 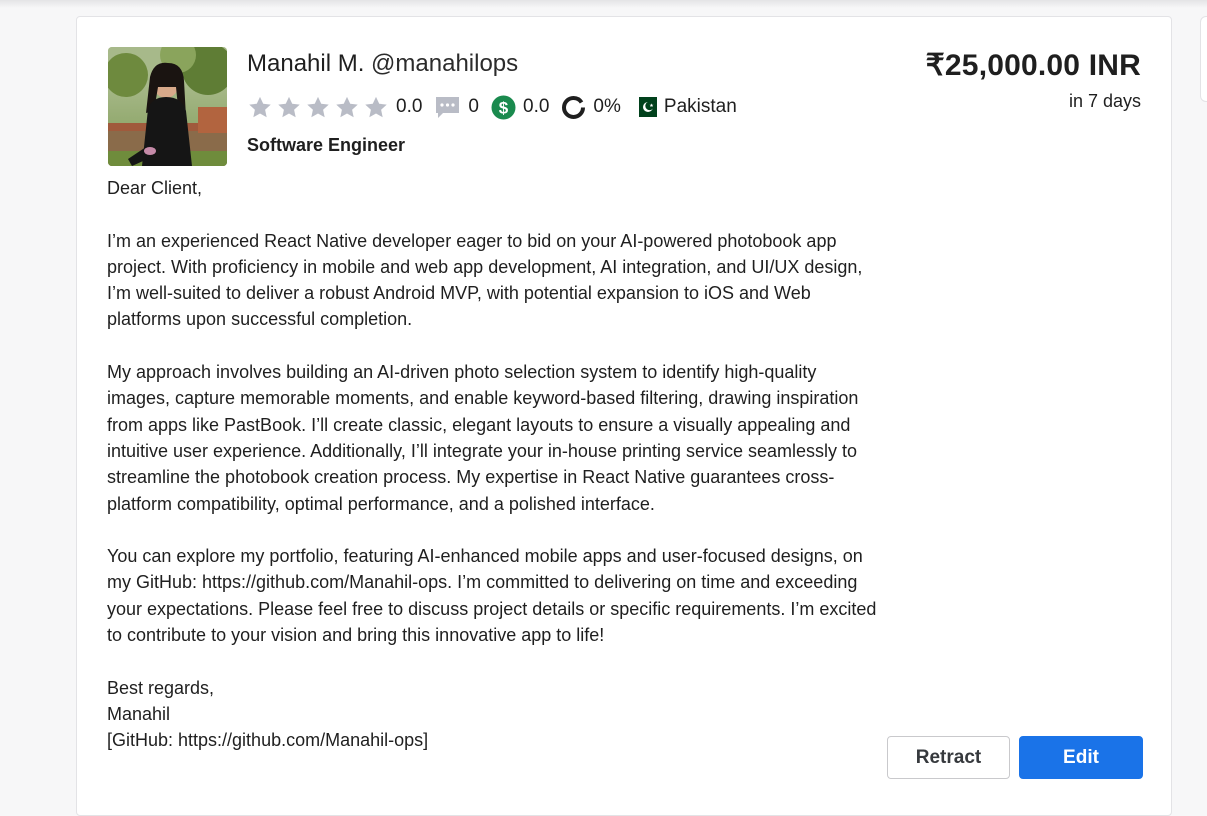 I want to click on bid-amount: ₹25,000.00 INR, so click(x=1033, y=65).